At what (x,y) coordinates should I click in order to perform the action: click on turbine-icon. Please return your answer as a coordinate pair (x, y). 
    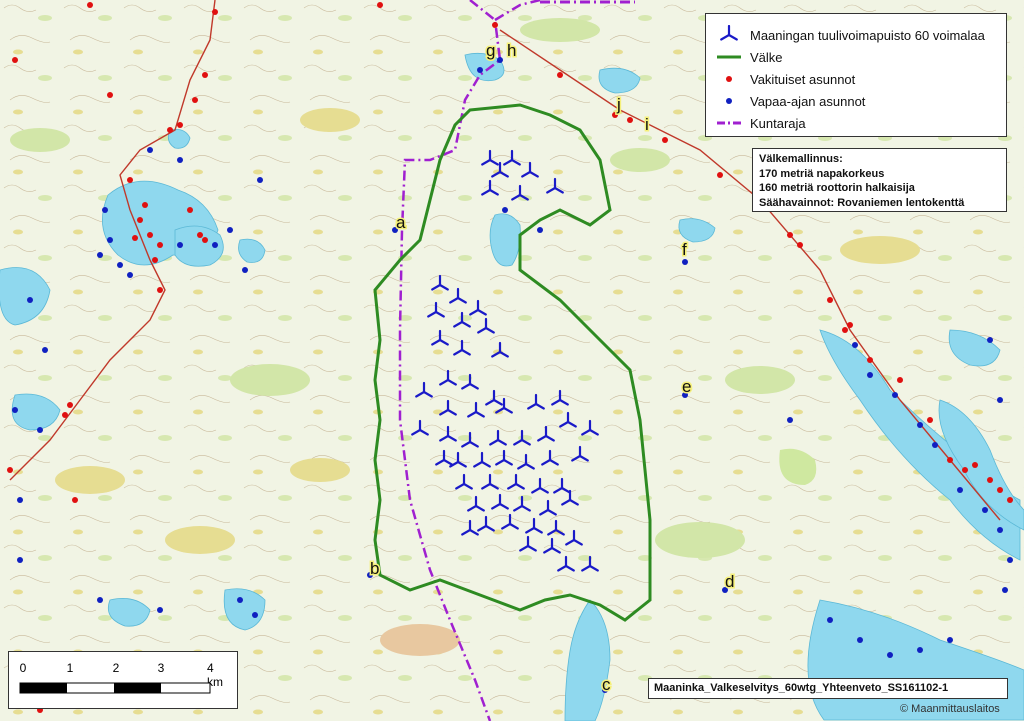
    Looking at the image, I should click on (729, 35).